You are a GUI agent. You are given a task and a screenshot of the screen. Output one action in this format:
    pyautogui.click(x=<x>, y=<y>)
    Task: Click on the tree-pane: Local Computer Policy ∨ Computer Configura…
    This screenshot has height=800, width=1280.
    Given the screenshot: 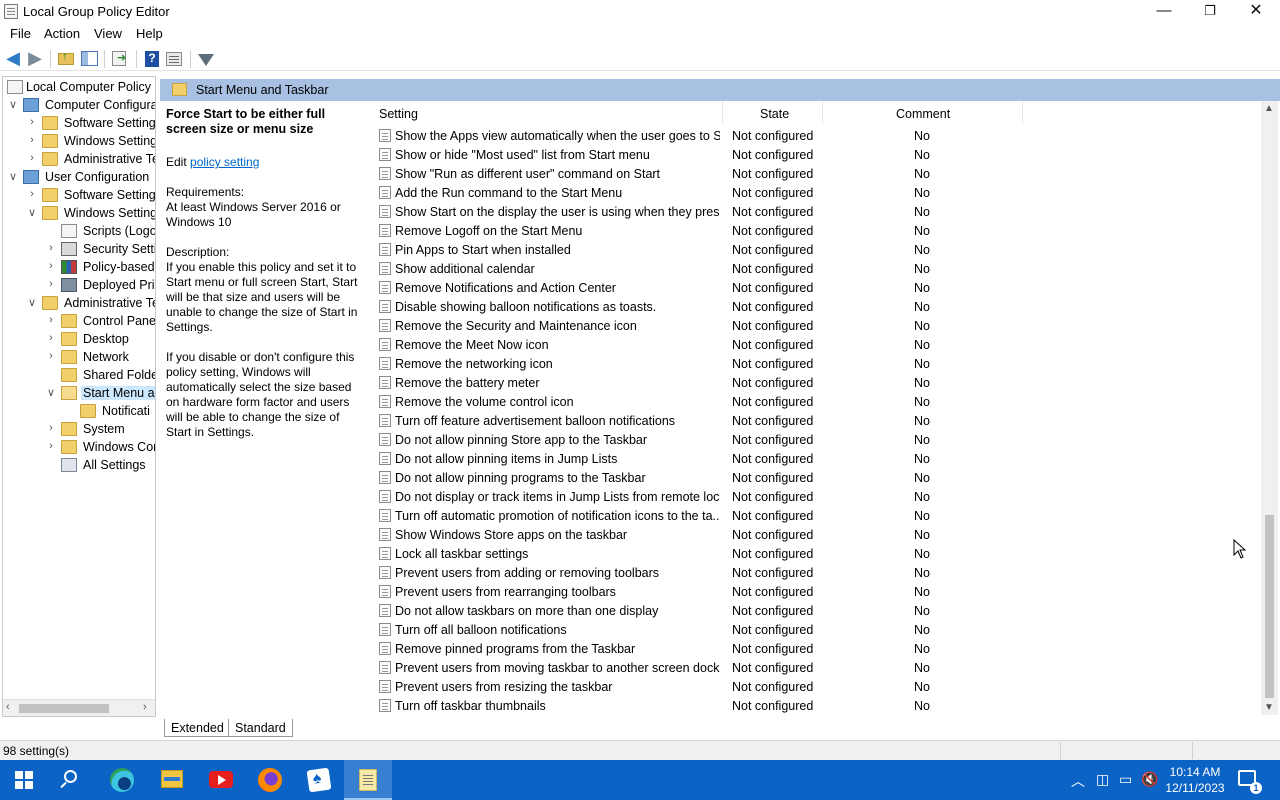 What is the action you would take?
    pyautogui.click(x=79, y=396)
    